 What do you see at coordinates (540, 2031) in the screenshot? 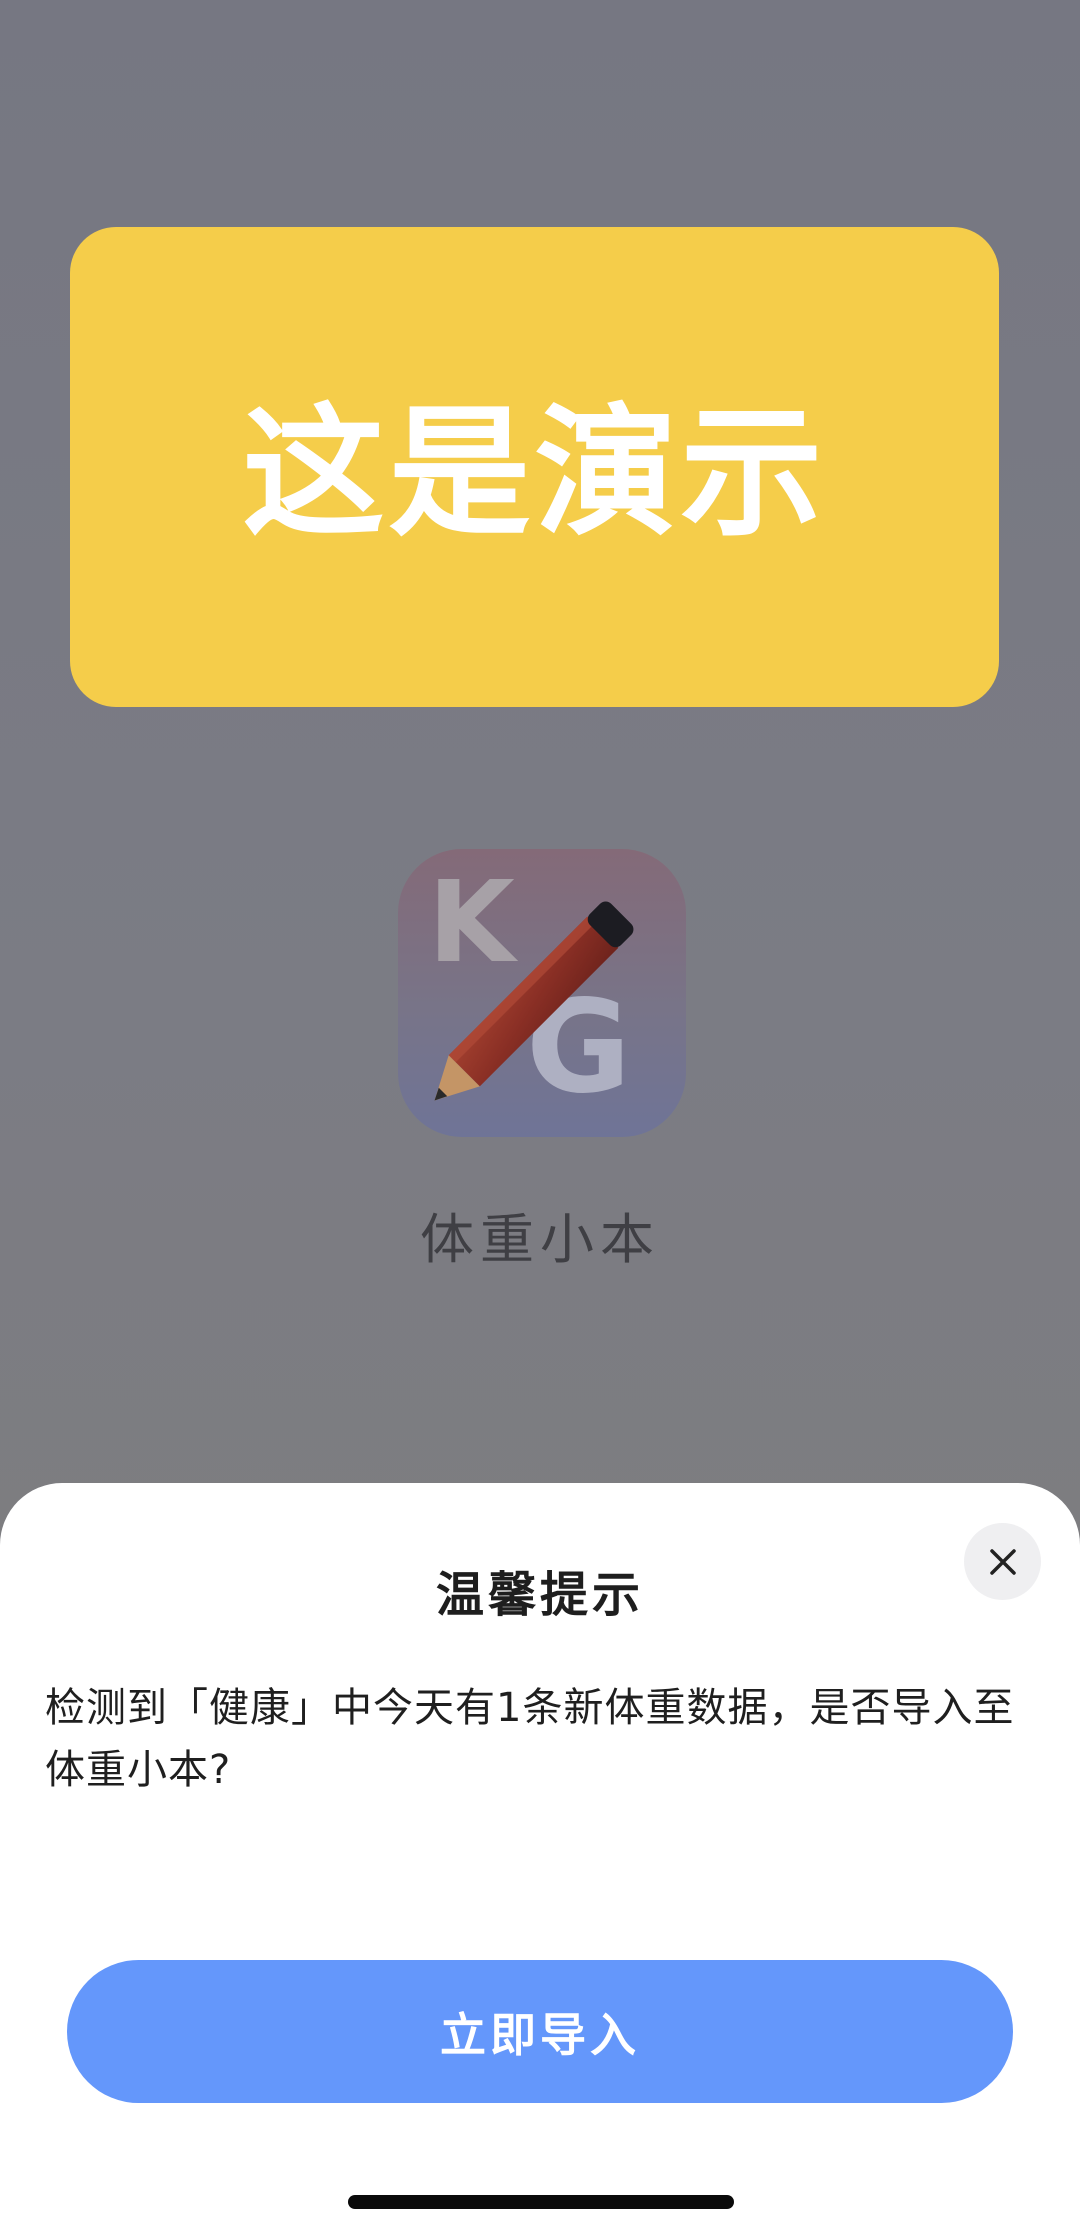
I see `import-now-button: 立即导入` at bounding box center [540, 2031].